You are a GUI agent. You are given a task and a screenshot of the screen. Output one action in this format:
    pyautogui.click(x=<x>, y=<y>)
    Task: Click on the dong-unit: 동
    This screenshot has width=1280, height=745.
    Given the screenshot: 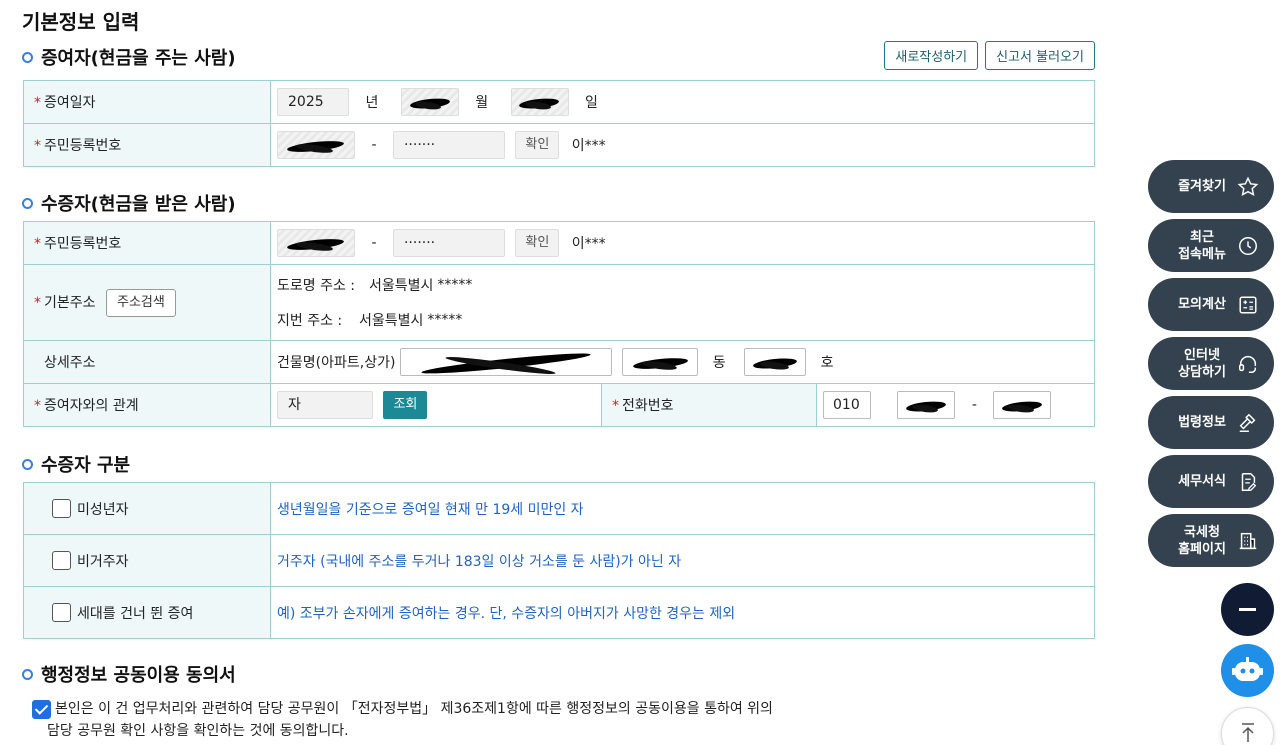 What is the action you would take?
    pyautogui.click(x=719, y=363)
    